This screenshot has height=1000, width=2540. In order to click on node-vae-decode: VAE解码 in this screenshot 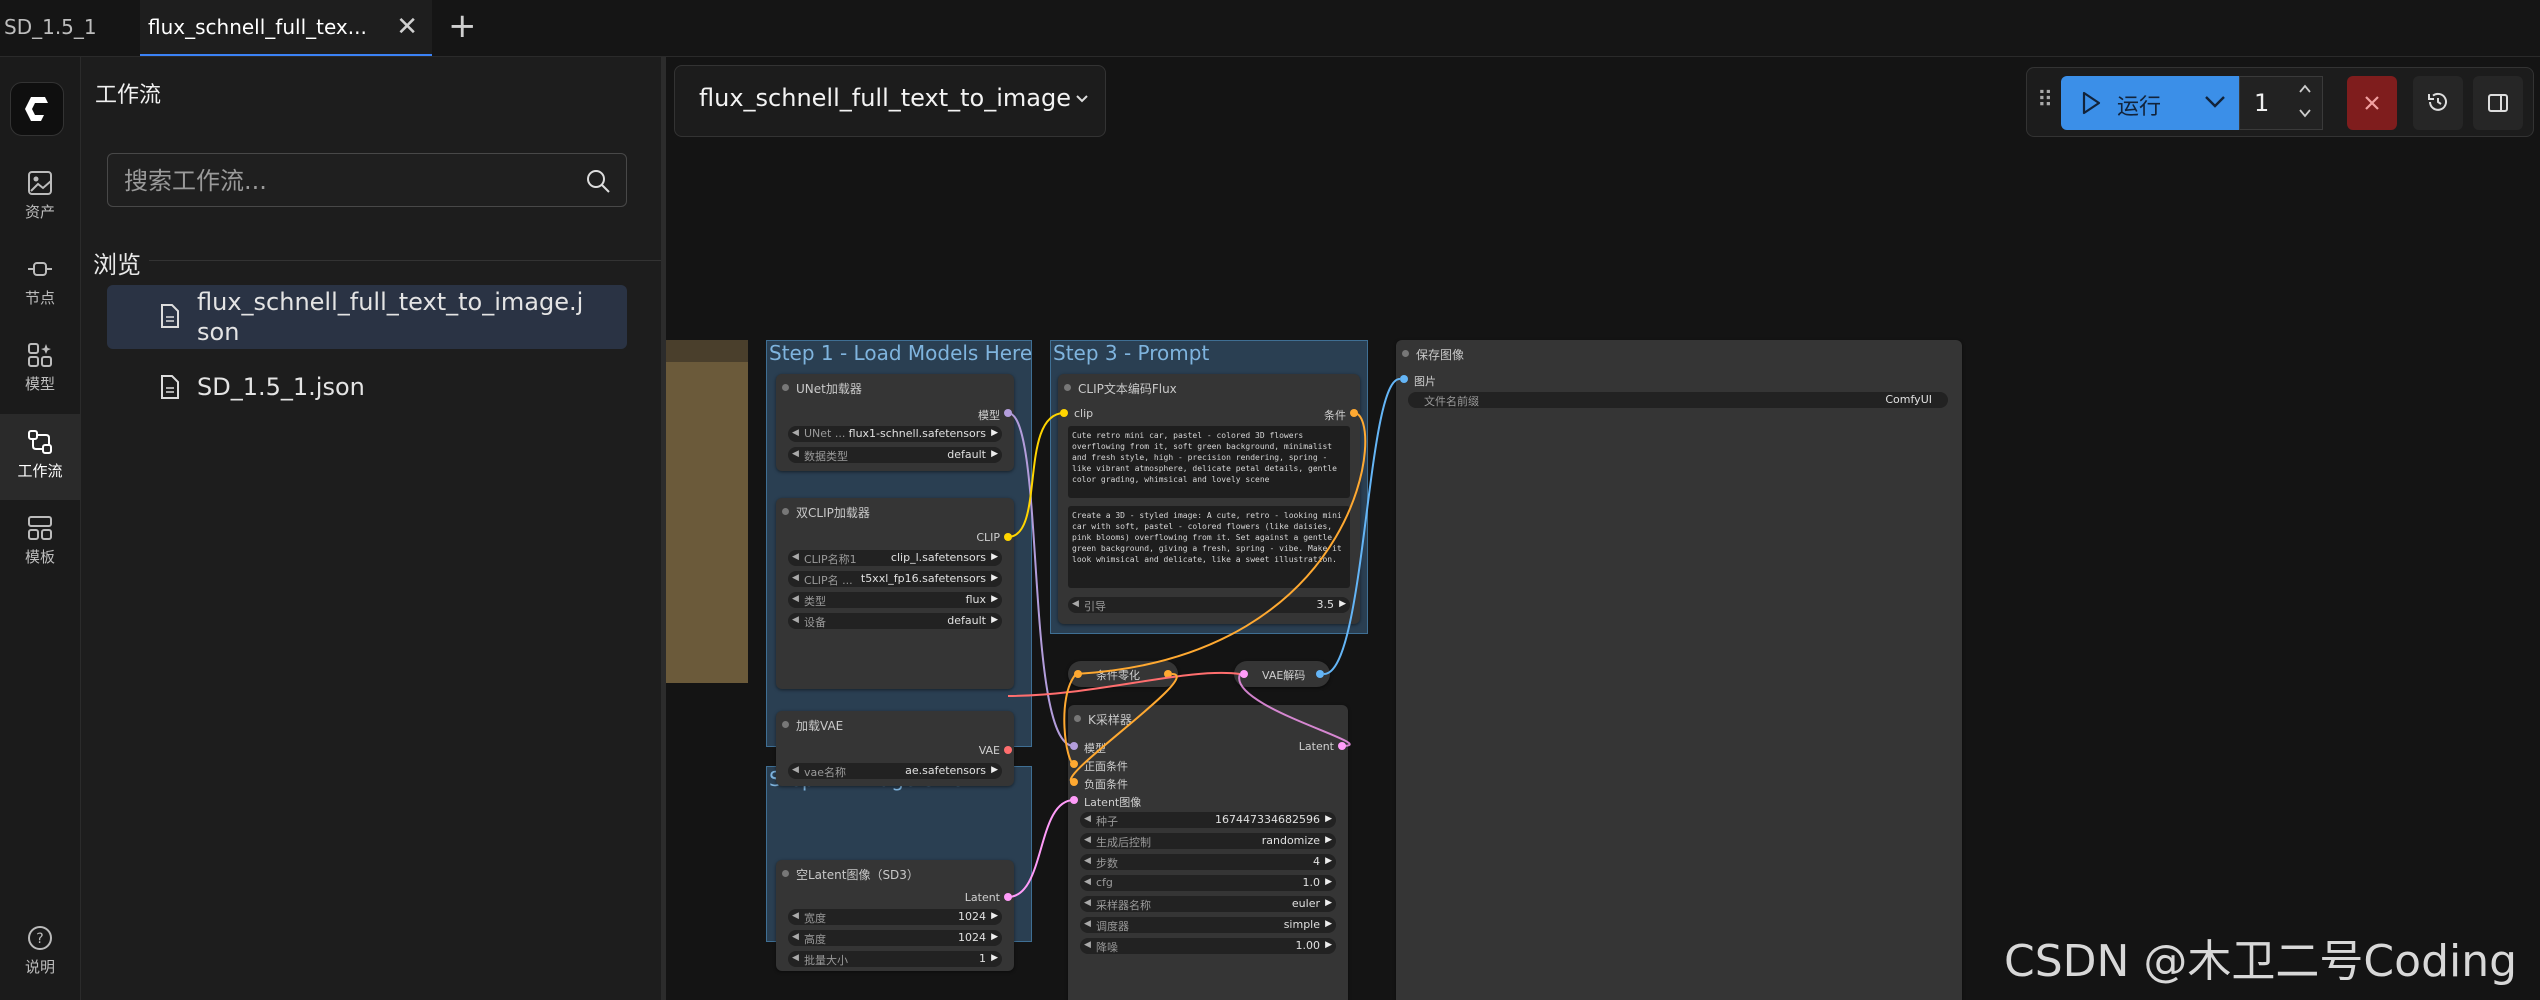, I will do `click(1282, 674)`.